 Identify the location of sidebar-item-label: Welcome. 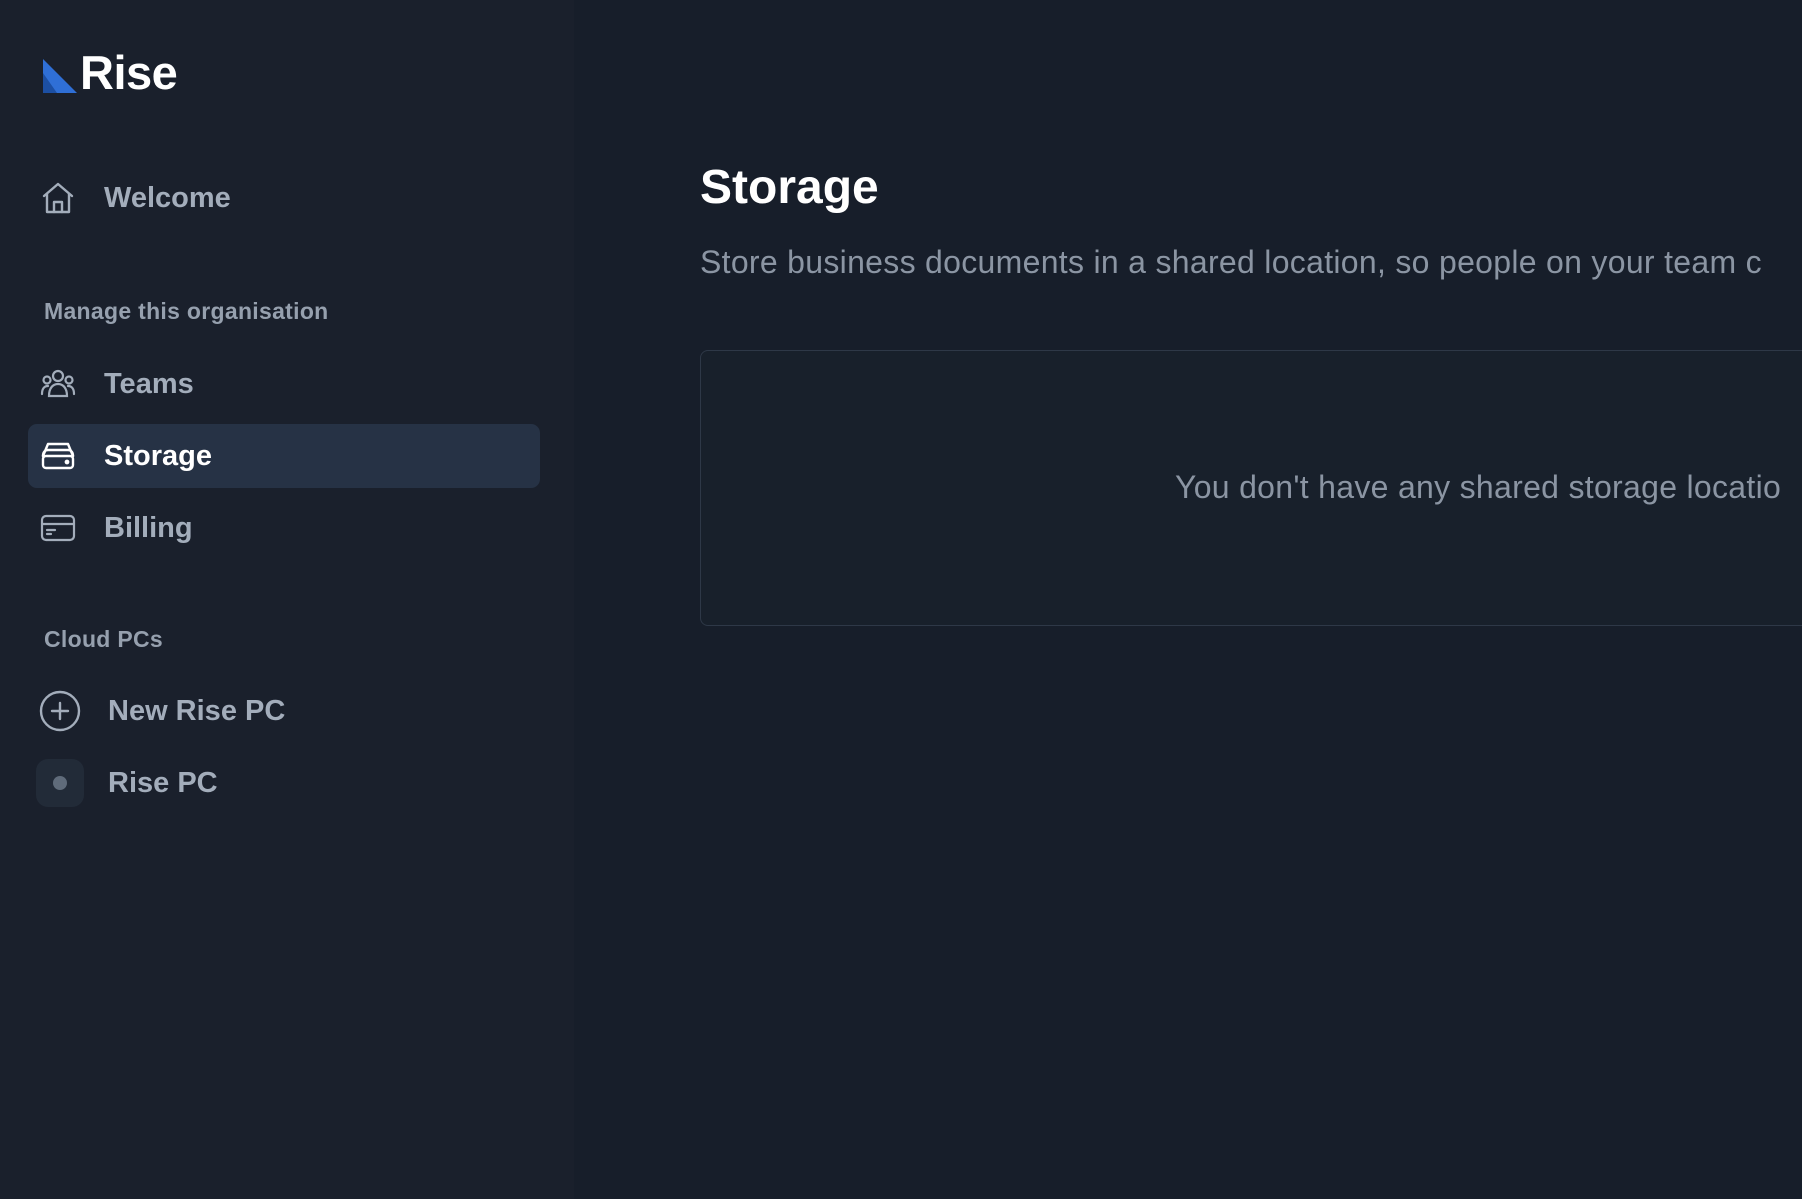
(167, 197).